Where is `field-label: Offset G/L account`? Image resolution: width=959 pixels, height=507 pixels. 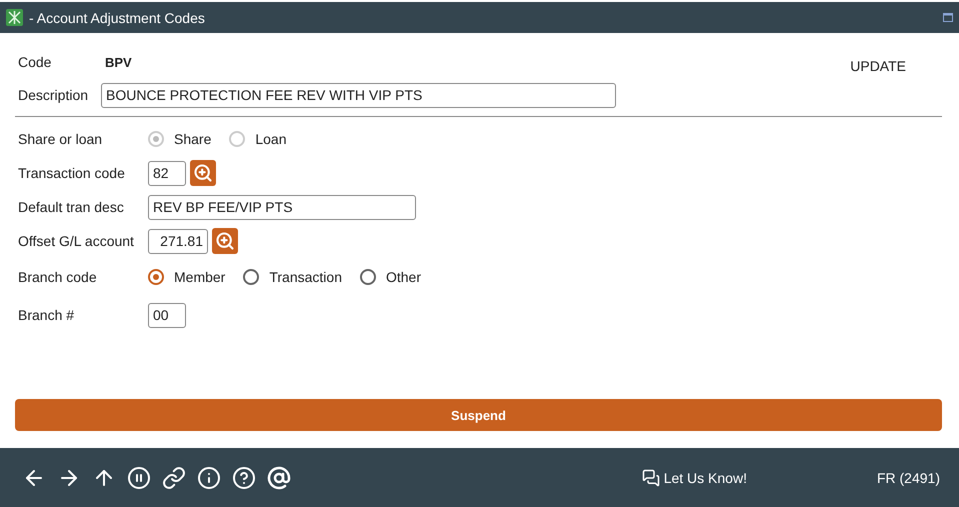
field-label: Offset G/L account is located at coordinates (76, 241).